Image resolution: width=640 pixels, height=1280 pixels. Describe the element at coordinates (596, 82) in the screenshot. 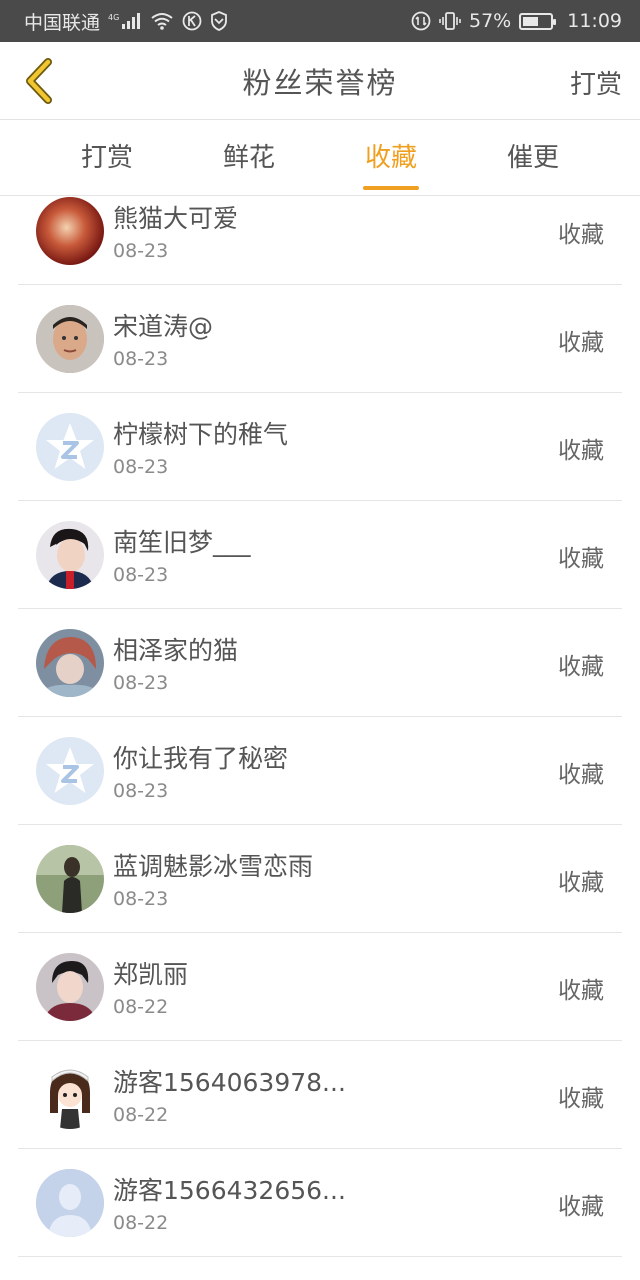

I see `reward-button: 打赏` at that location.